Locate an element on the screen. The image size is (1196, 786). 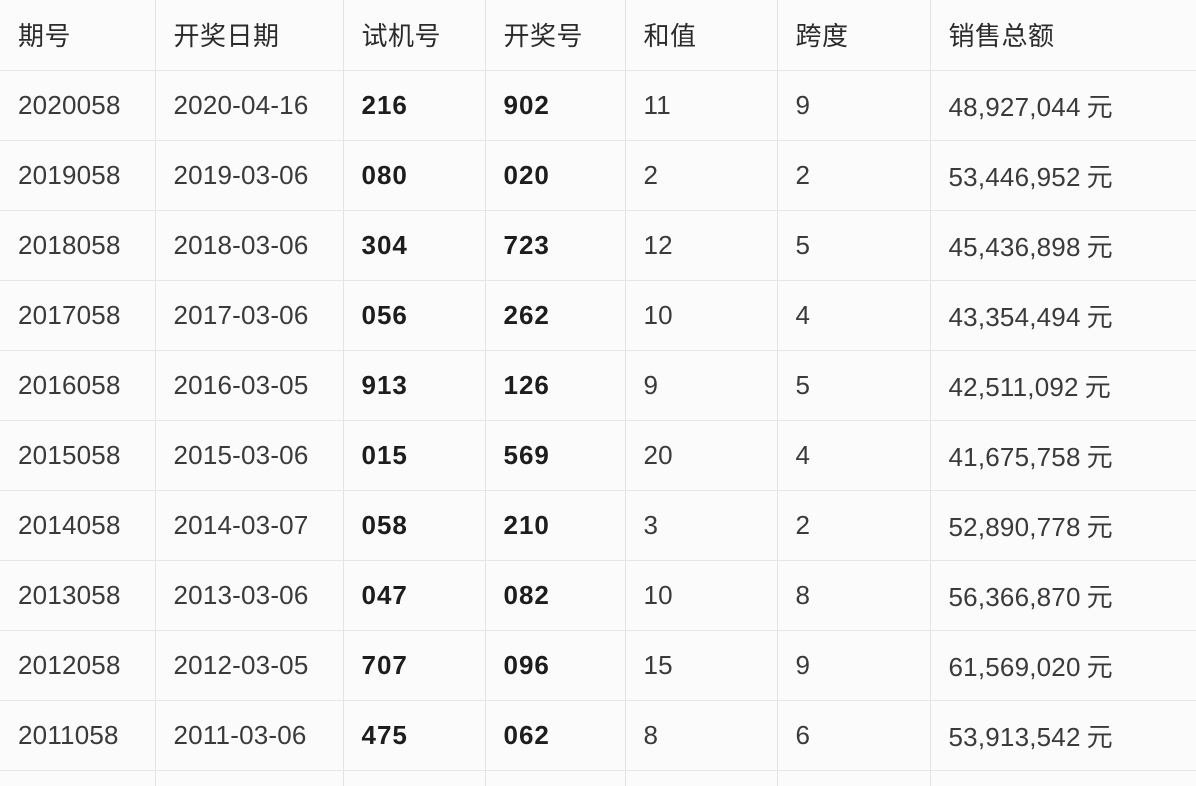
cell-draw-number: 902 is located at coordinates (555, 105).